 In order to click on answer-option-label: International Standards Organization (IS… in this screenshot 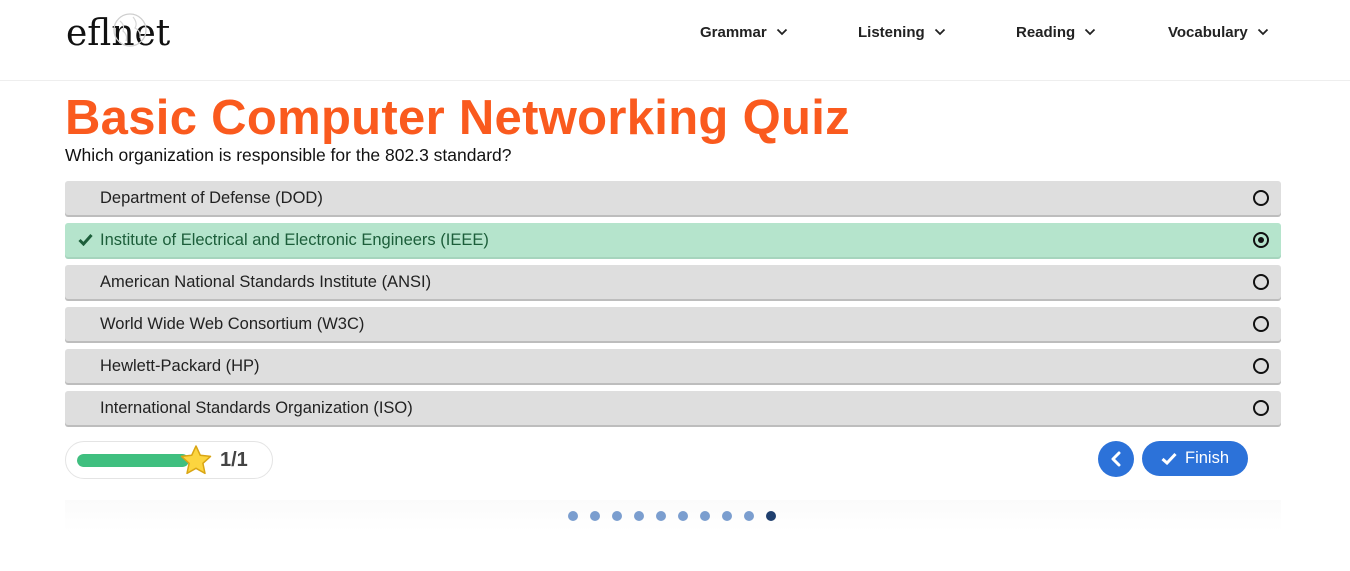, I will do `click(256, 408)`.